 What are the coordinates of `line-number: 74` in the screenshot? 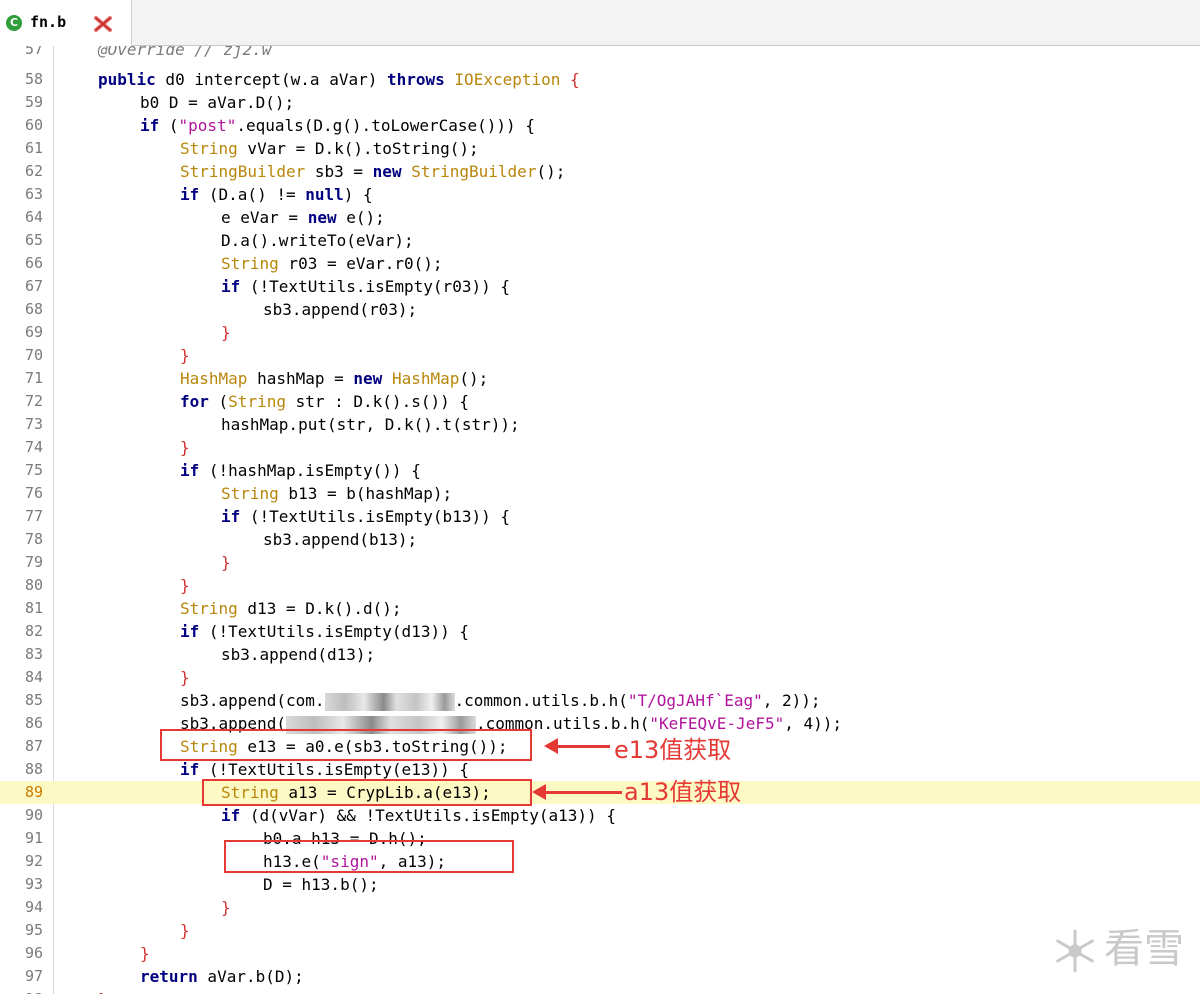 It's located at (33, 447).